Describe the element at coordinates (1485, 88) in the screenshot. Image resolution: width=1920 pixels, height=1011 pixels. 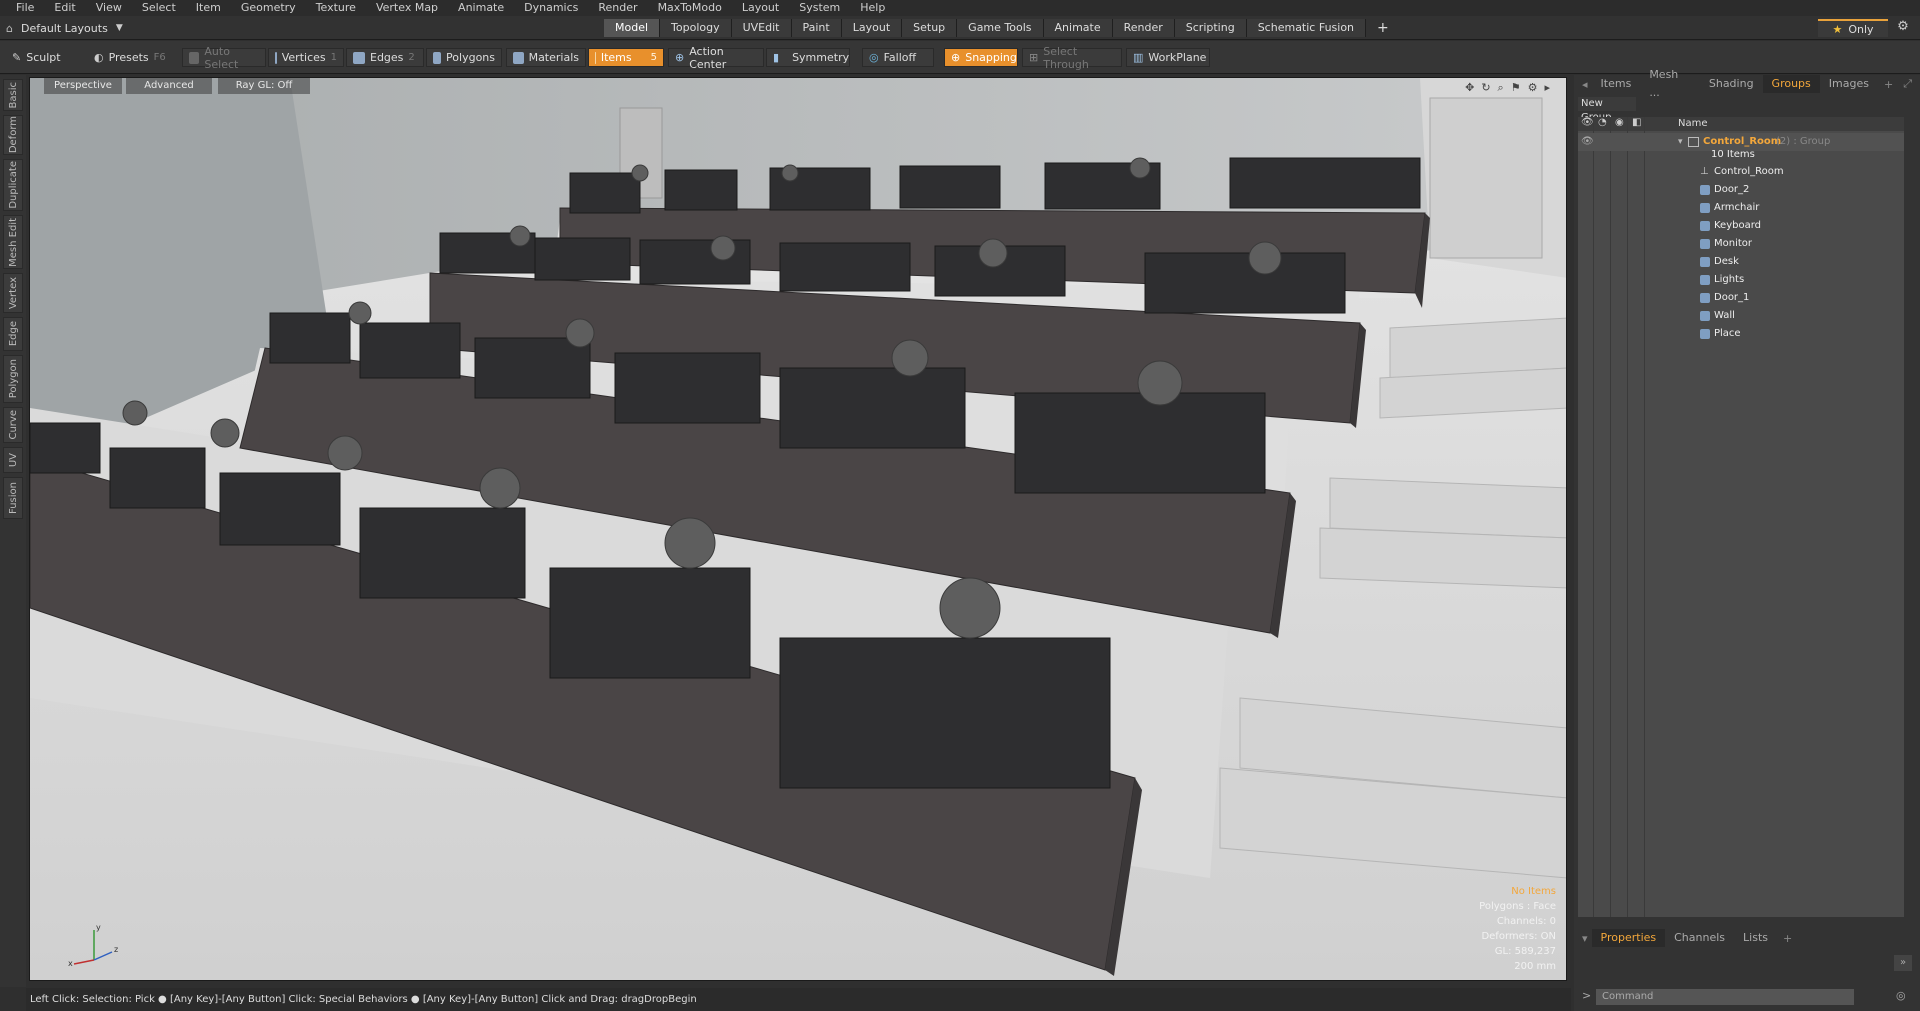
I see `rotate-view-icon: ↻` at that location.